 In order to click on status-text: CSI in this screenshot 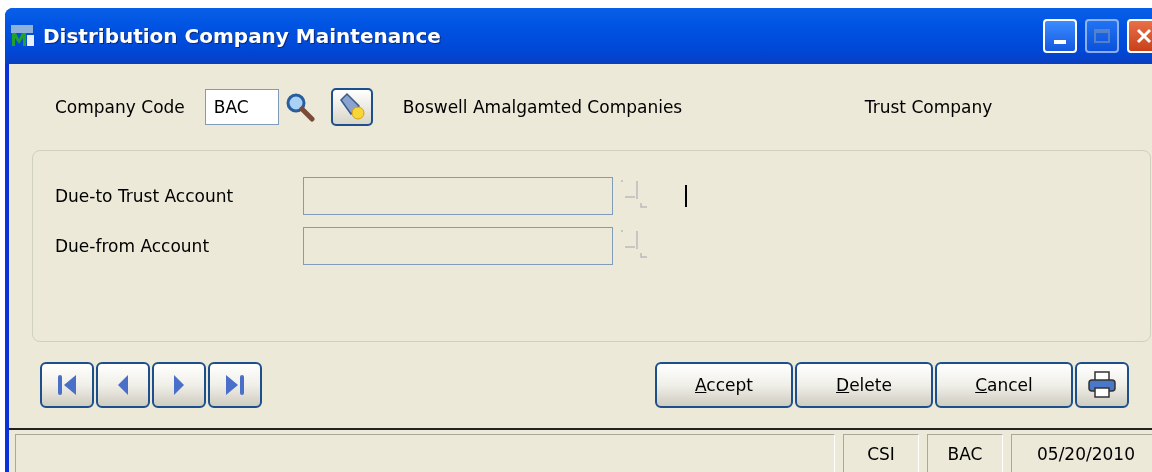, I will do `click(881, 453)`.